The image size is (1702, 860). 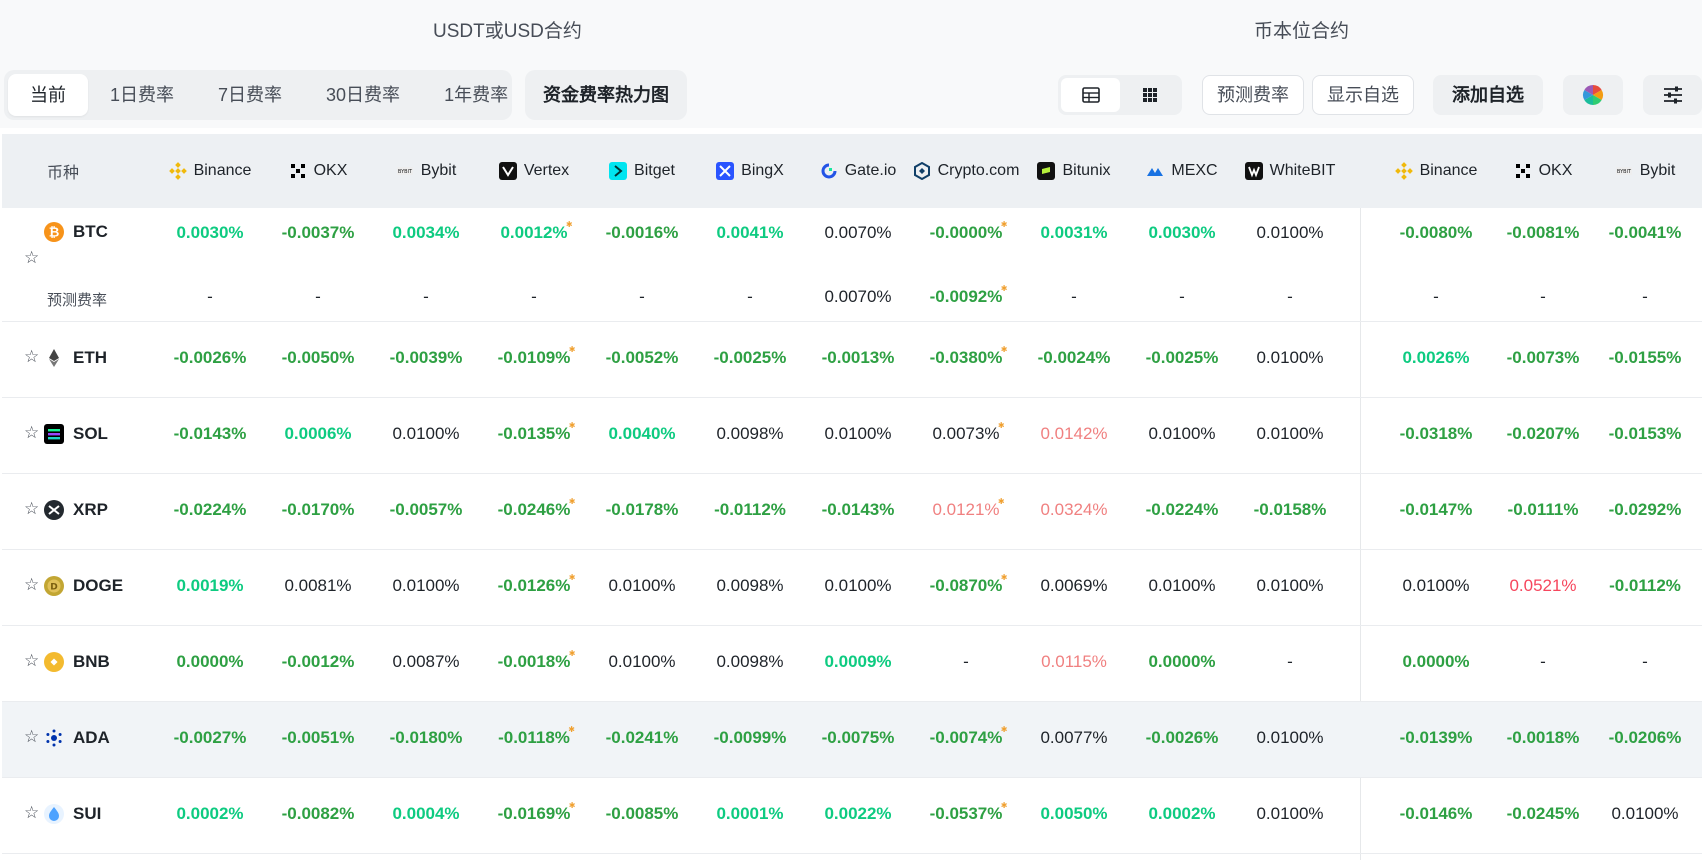 What do you see at coordinates (76, 232) in the screenshot?
I see `coin-cell: ₿ BTC` at bounding box center [76, 232].